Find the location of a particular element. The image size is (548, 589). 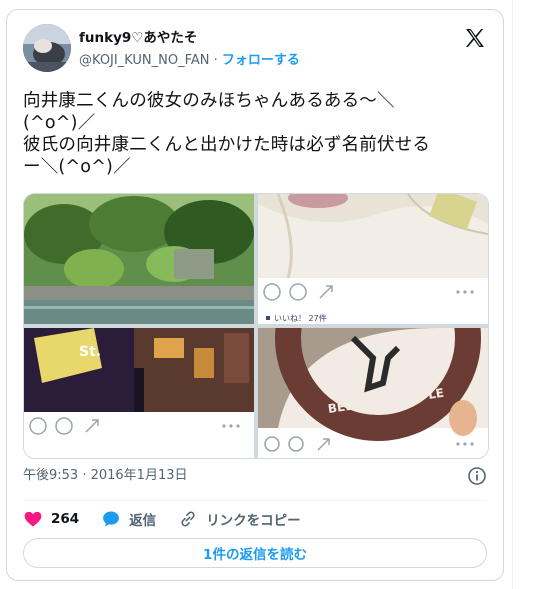

author-display-name: funky9♡あやたそ is located at coordinates (138, 38).